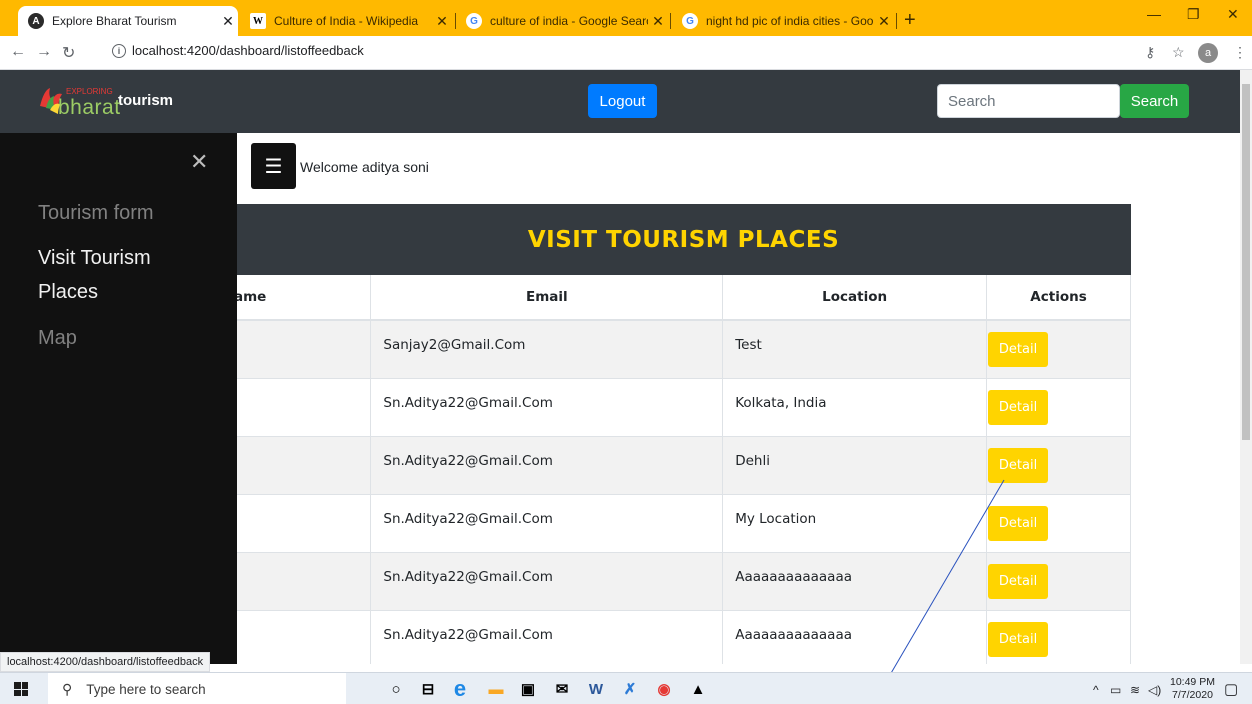 The image size is (1252, 704). Describe the element at coordinates (630, 689) in the screenshot. I see `vscode-icon: ✗` at that location.